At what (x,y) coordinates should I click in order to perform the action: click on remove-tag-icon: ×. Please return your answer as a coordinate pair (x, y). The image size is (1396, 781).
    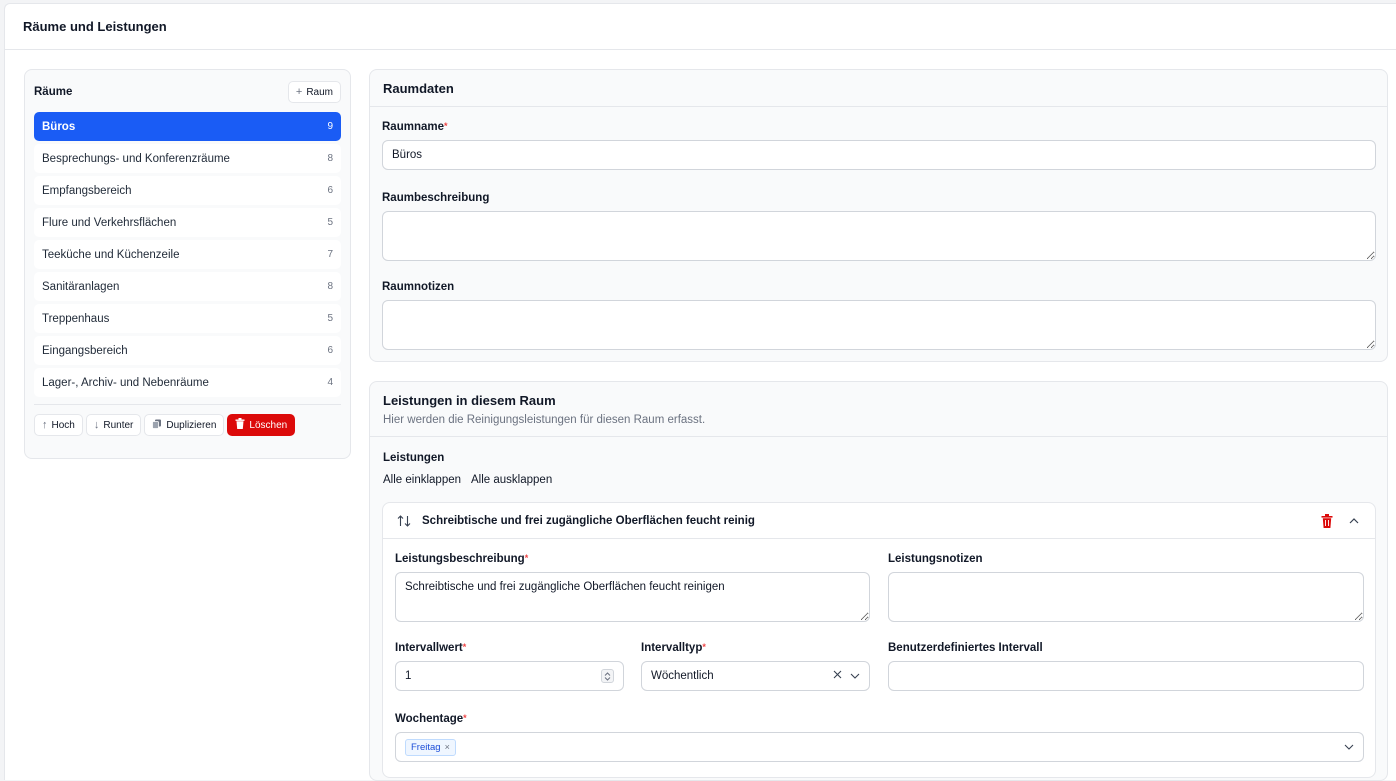
    Looking at the image, I should click on (447, 747).